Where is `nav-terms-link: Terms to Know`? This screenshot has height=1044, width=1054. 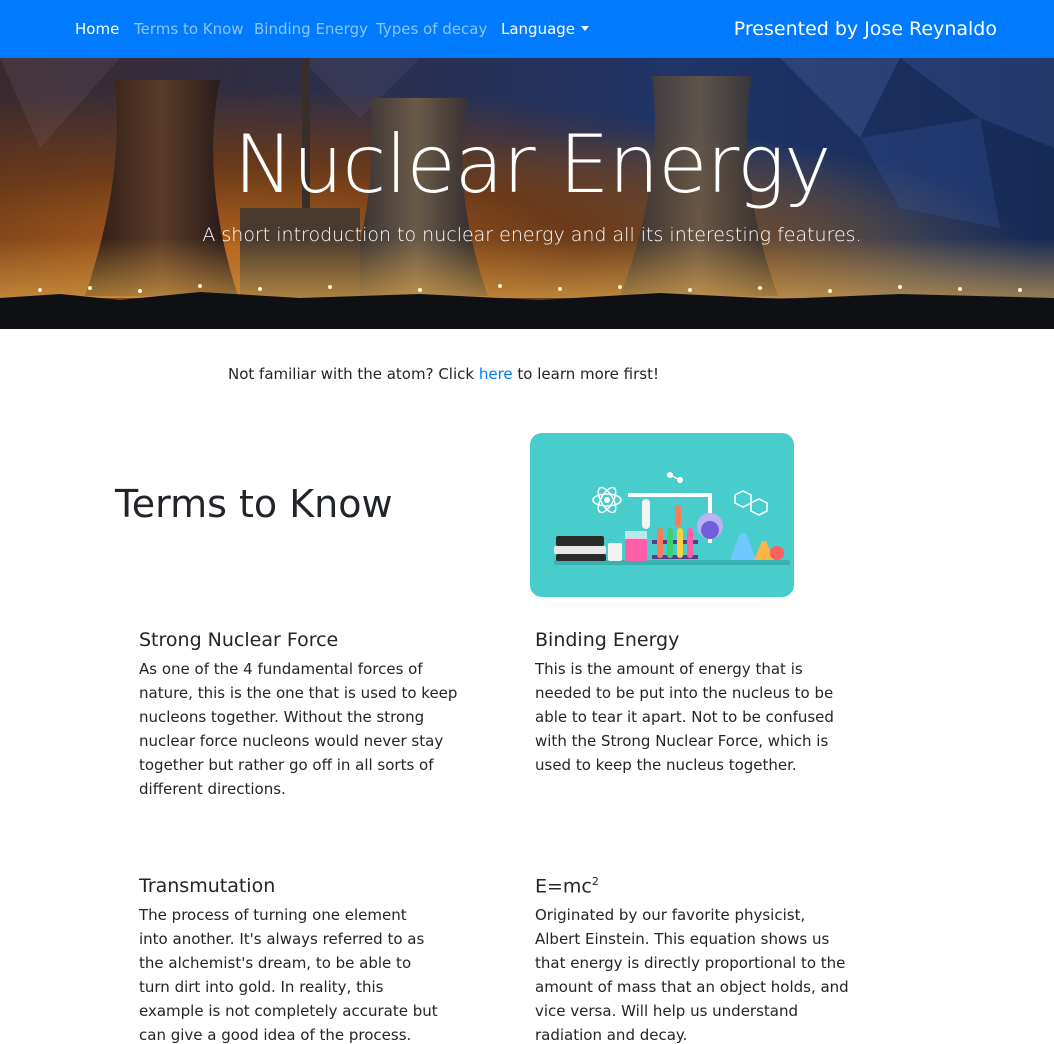 nav-terms-link: Terms to Know is located at coordinates (189, 29).